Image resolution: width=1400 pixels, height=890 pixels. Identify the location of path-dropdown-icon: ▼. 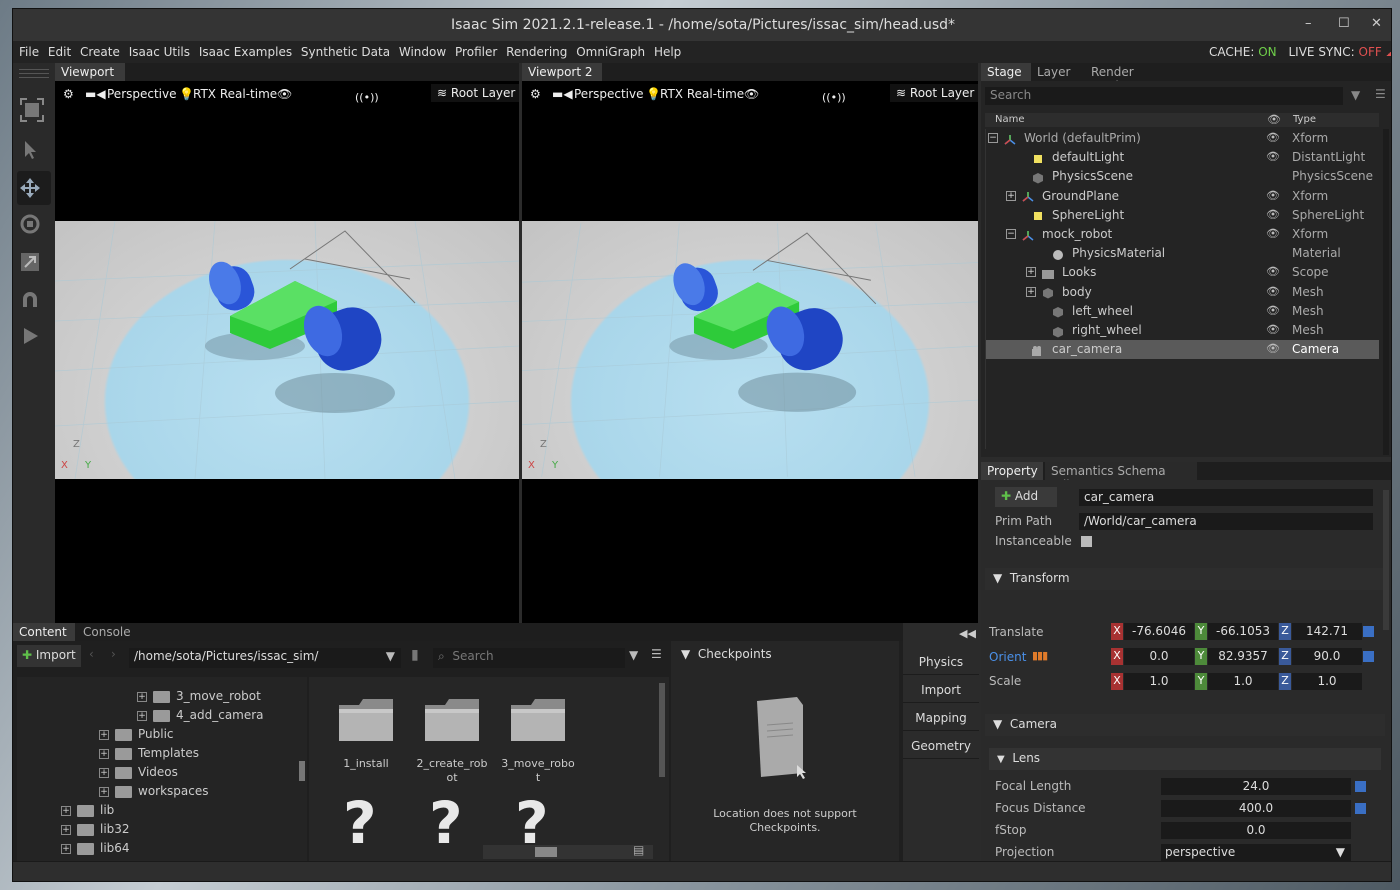
(390, 656).